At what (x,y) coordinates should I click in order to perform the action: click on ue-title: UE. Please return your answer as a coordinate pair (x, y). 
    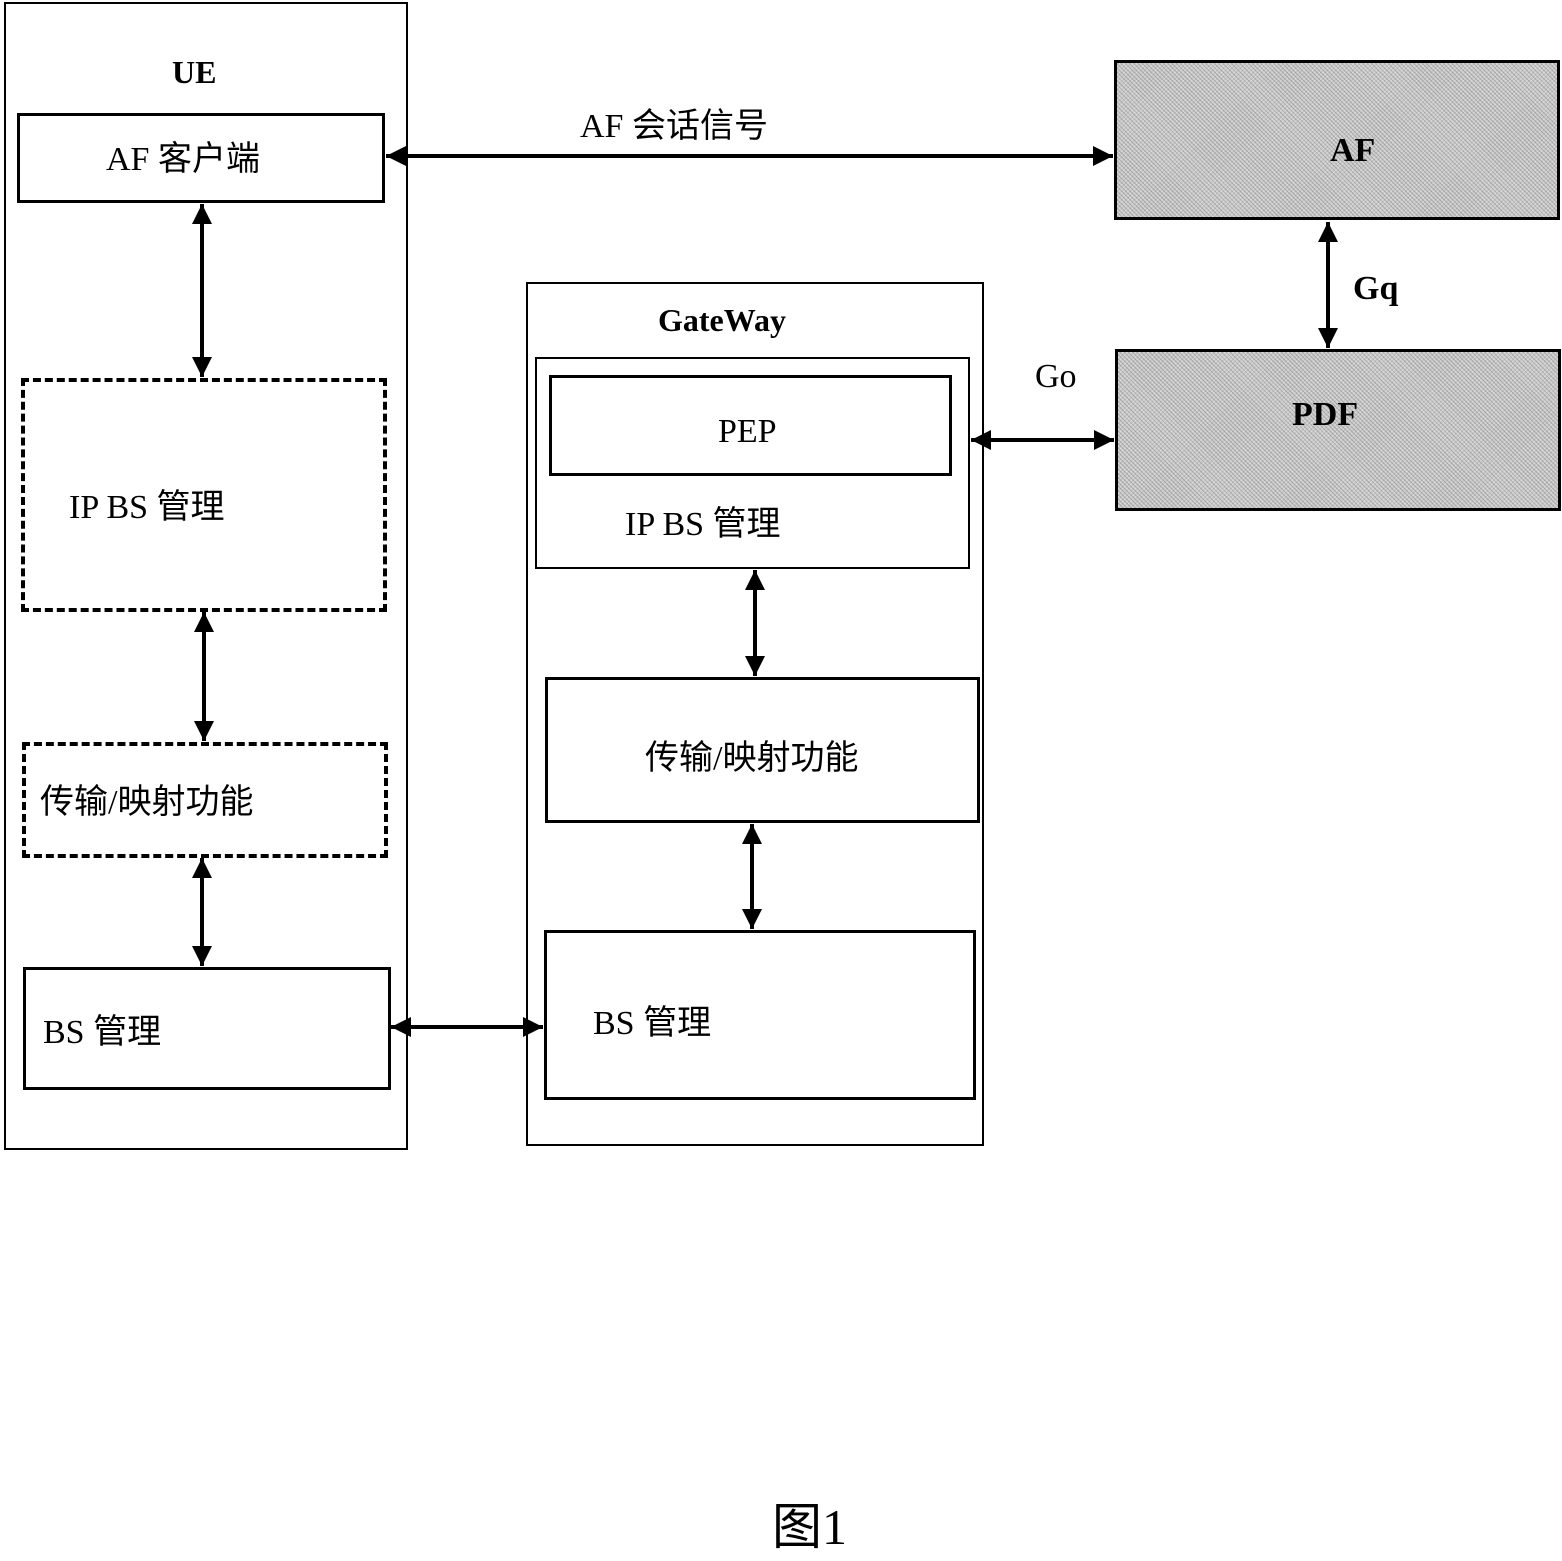
    Looking at the image, I should click on (194, 72).